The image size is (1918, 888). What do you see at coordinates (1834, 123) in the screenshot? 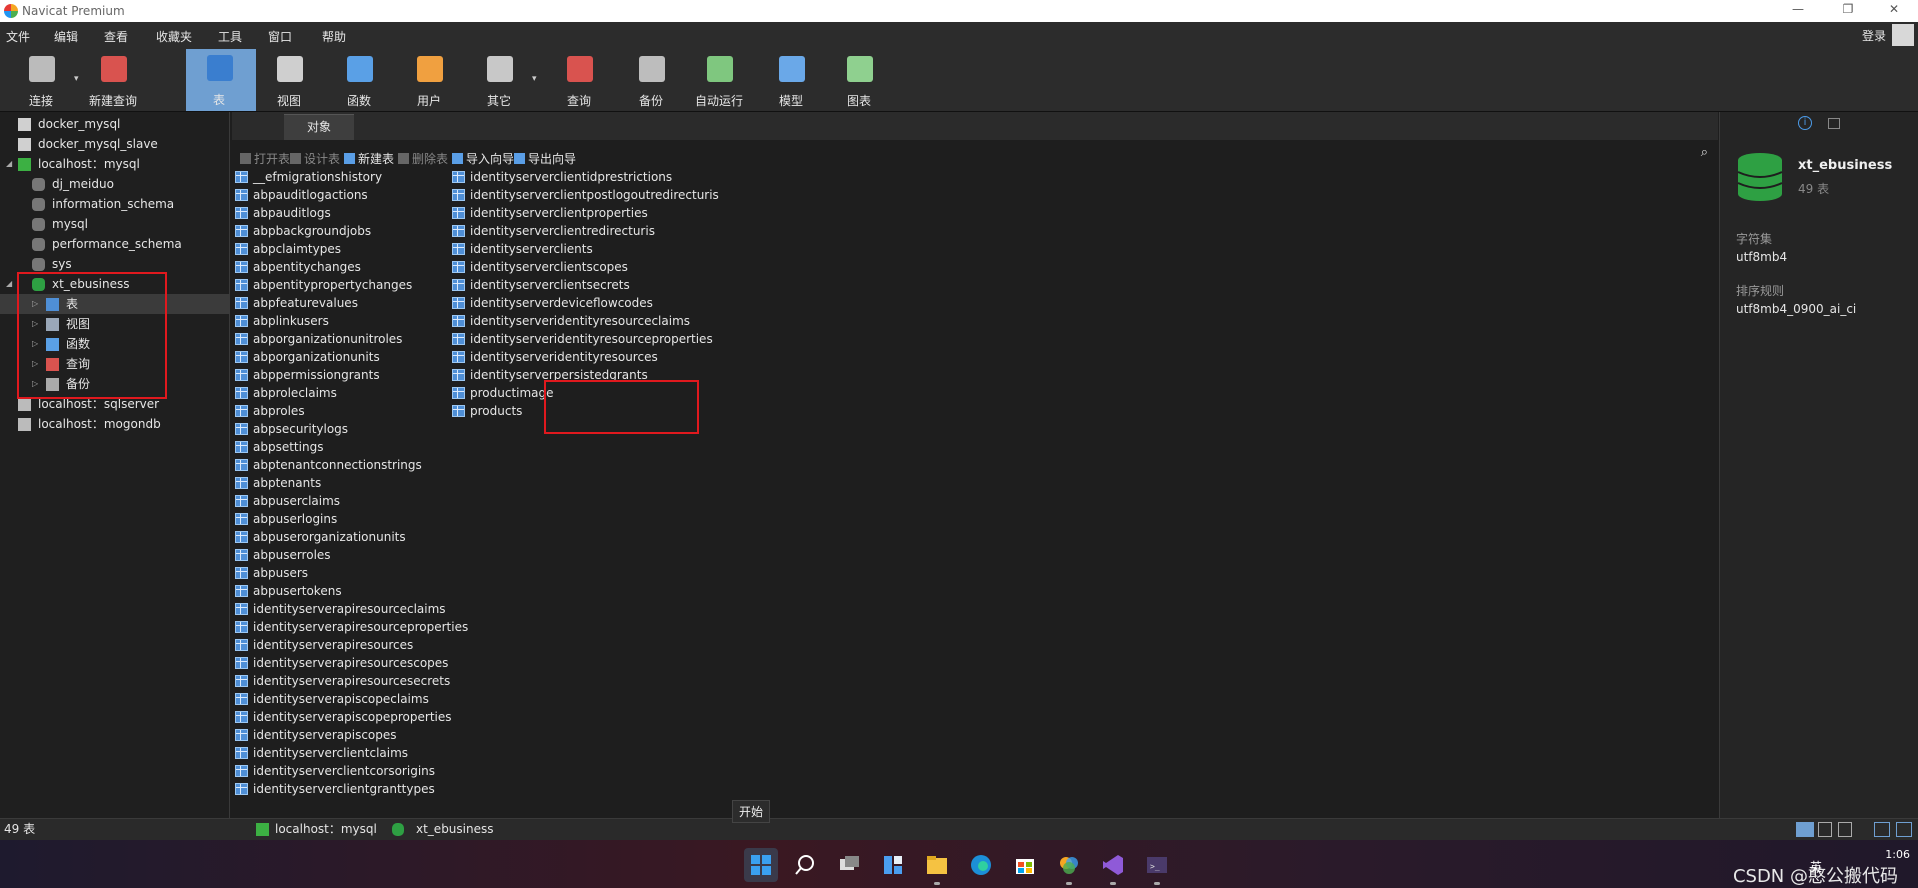
I see `ddl-icon` at bounding box center [1834, 123].